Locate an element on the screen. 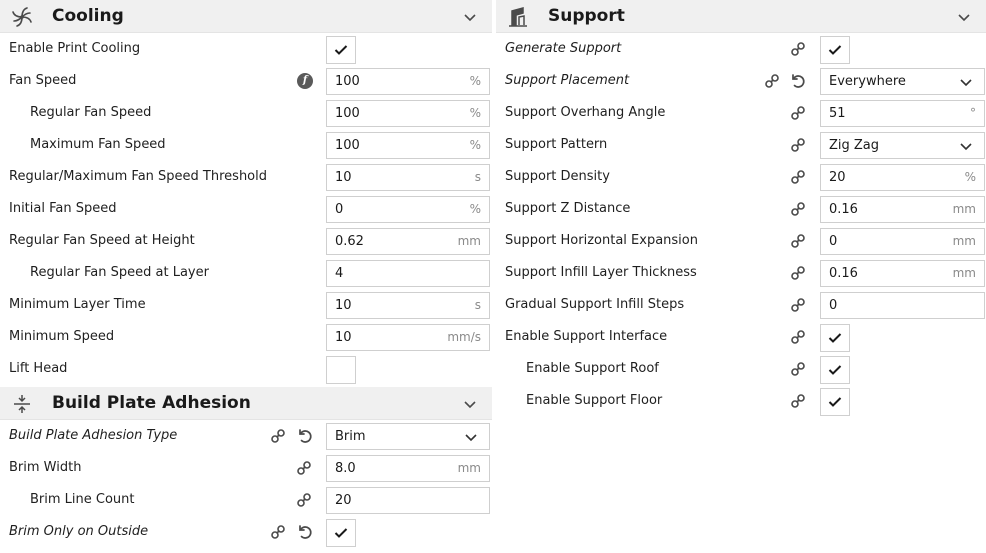  setting-value: 10 is located at coordinates (343, 305).